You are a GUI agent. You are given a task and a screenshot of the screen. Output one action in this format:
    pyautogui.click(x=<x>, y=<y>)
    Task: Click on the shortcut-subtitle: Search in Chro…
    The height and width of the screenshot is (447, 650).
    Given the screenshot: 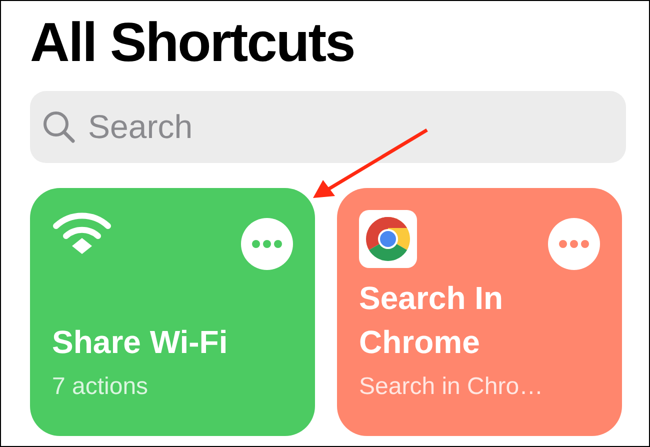 What is the action you would take?
    pyautogui.click(x=451, y=387)
    